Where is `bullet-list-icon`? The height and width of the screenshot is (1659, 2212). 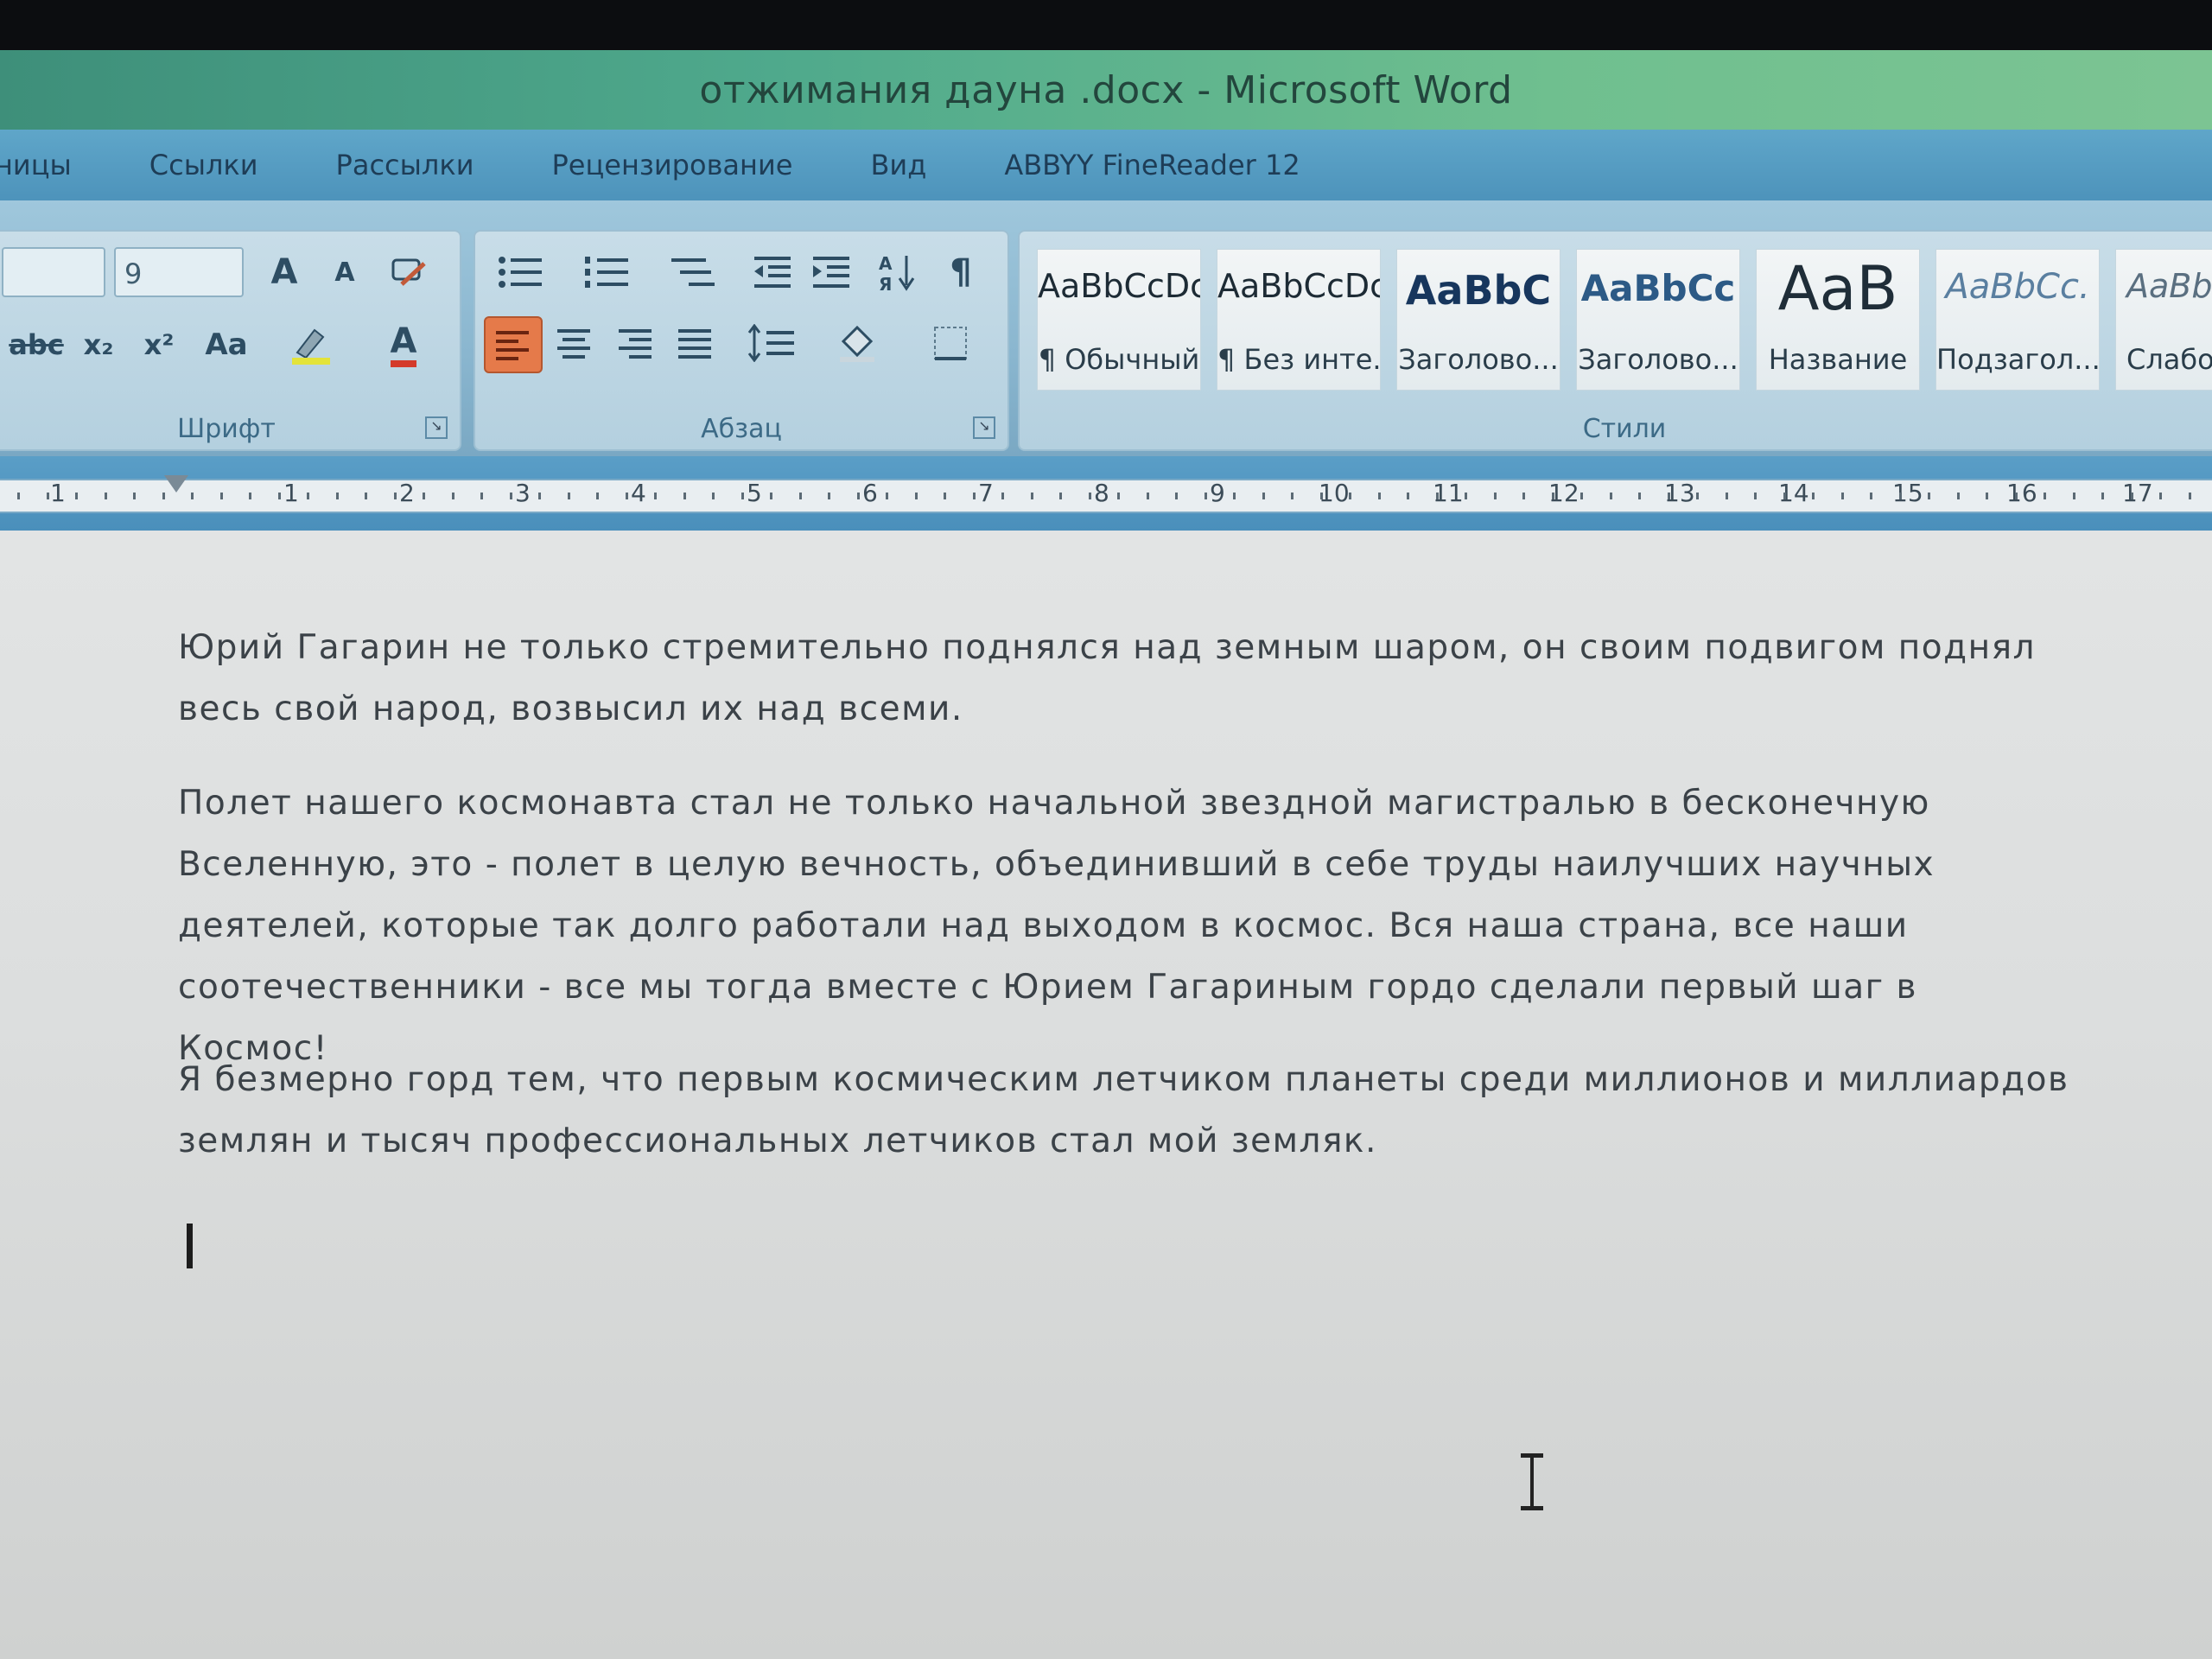 bullet-list-icon is located at coordinates (520, 272).